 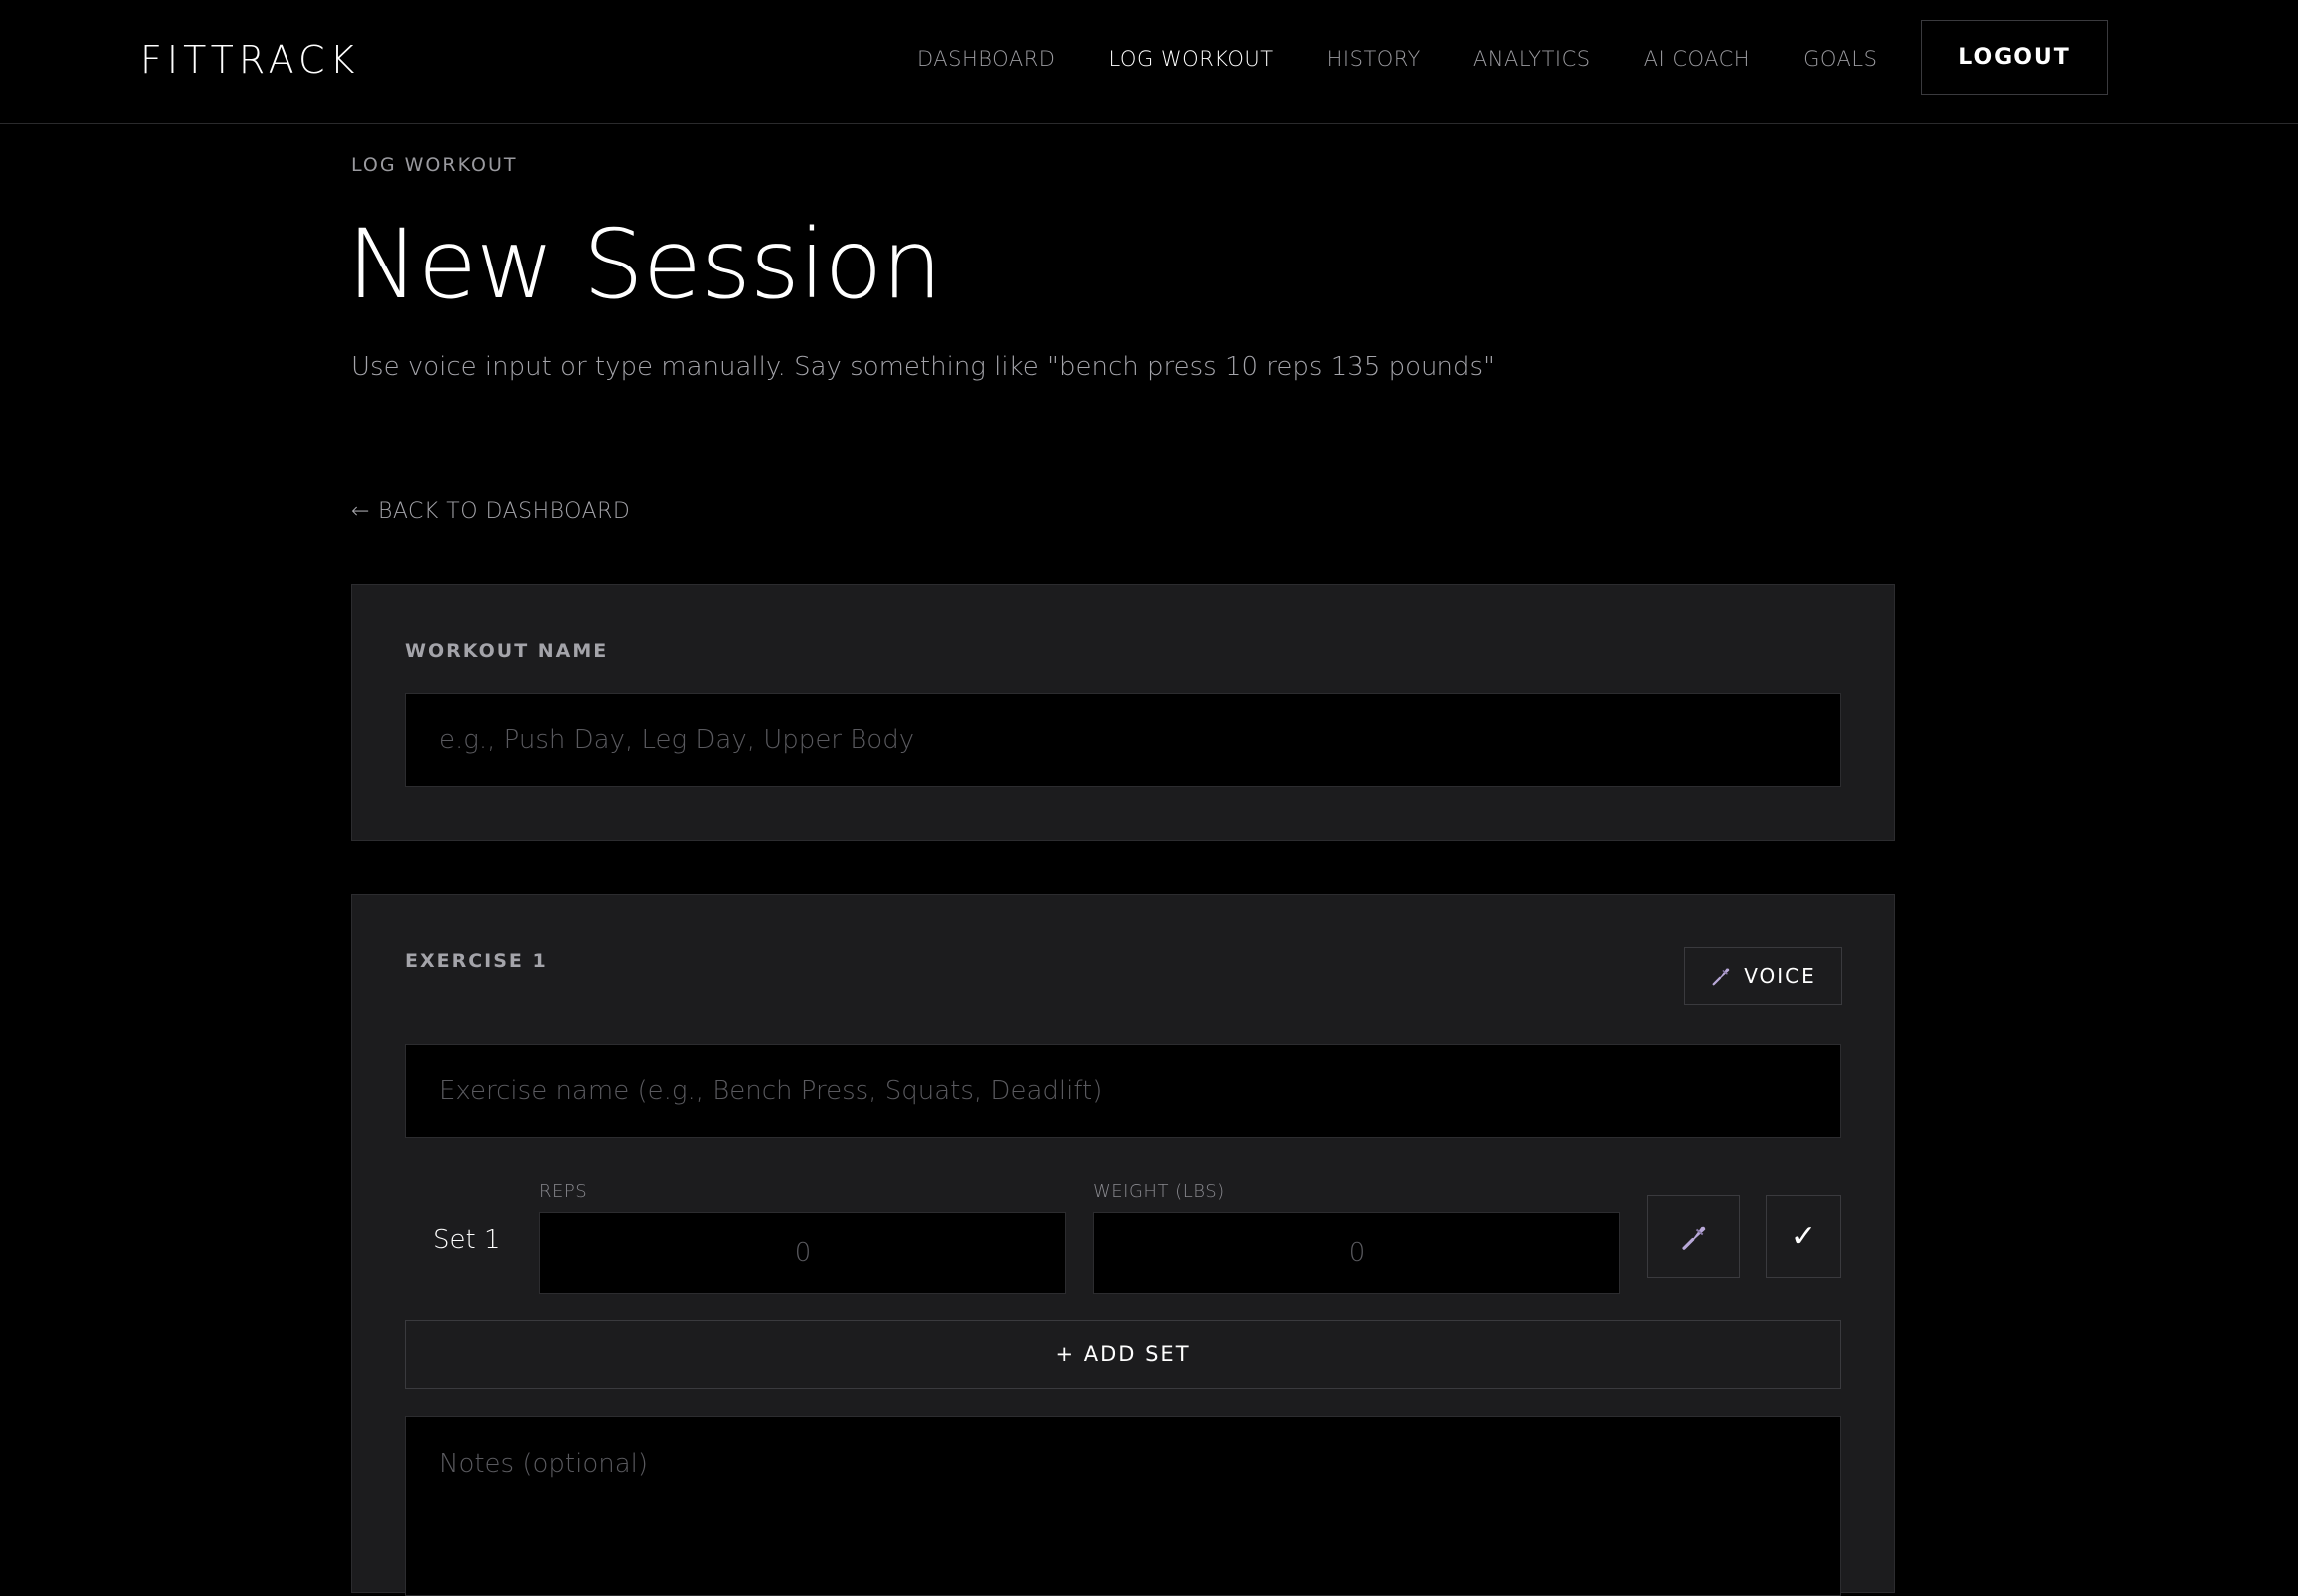 What do you see at coordinates (1123, 1354) in the screenshot?
I see `add-set-button: + ADD SET` at bounding box center [1123, 1354].